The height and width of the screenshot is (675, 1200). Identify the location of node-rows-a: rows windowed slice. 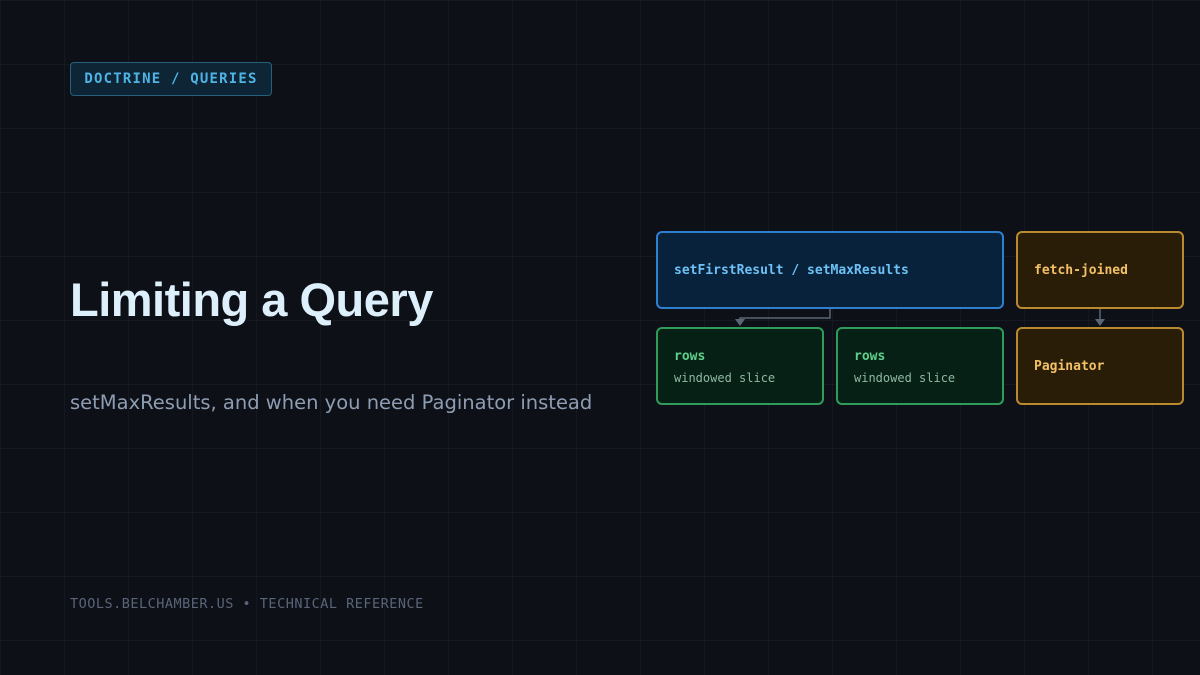
(740, 366).